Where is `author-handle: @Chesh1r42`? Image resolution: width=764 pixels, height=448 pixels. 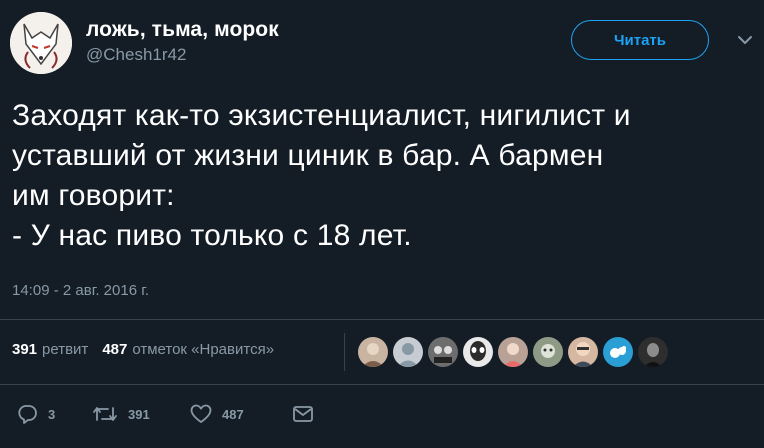 author-handle: @Chesh1r42 is located at coordinates (182, 55).